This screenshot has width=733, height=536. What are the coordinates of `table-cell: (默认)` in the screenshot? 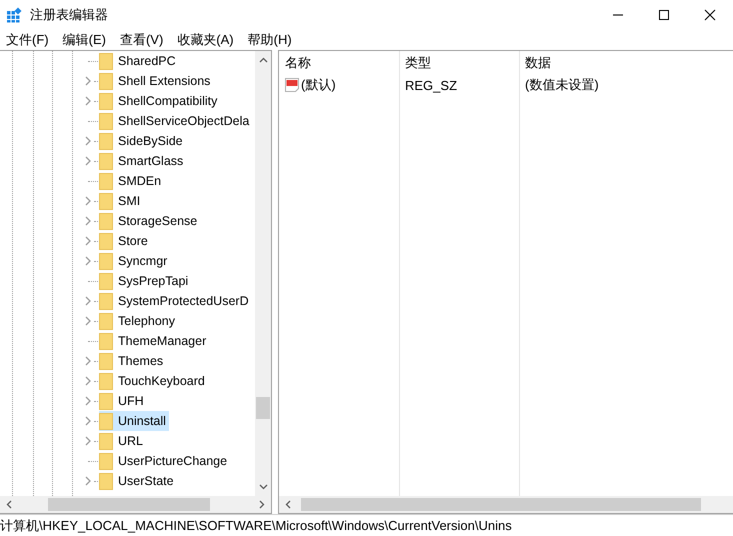 It's located at (318, 85).